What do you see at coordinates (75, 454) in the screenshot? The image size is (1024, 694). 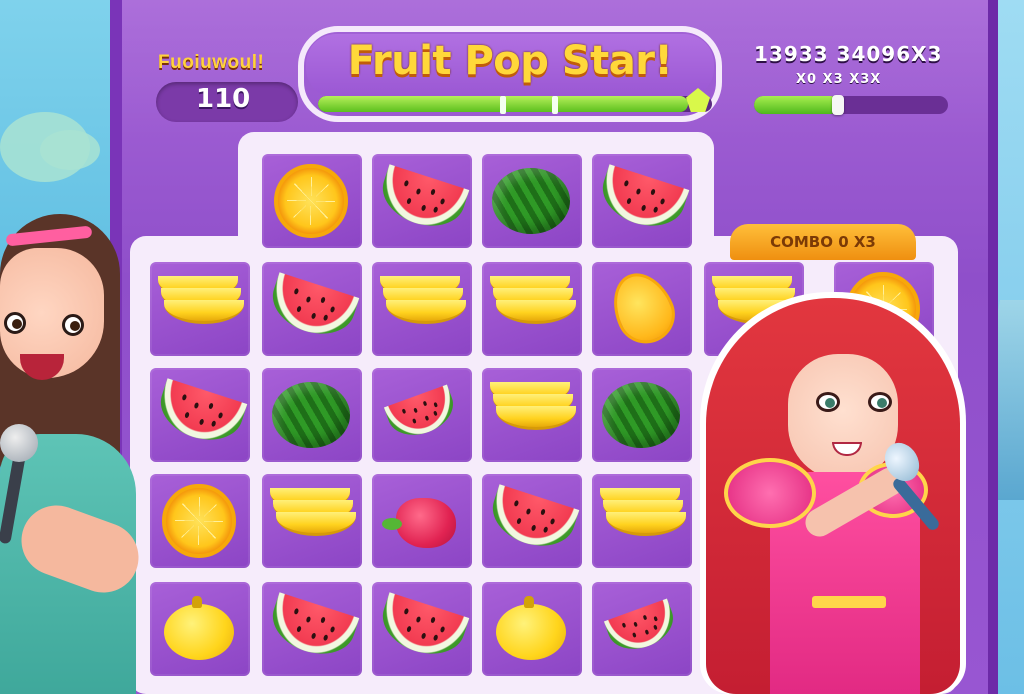 I see `left-singer-character` at bounding box center [75, 454].